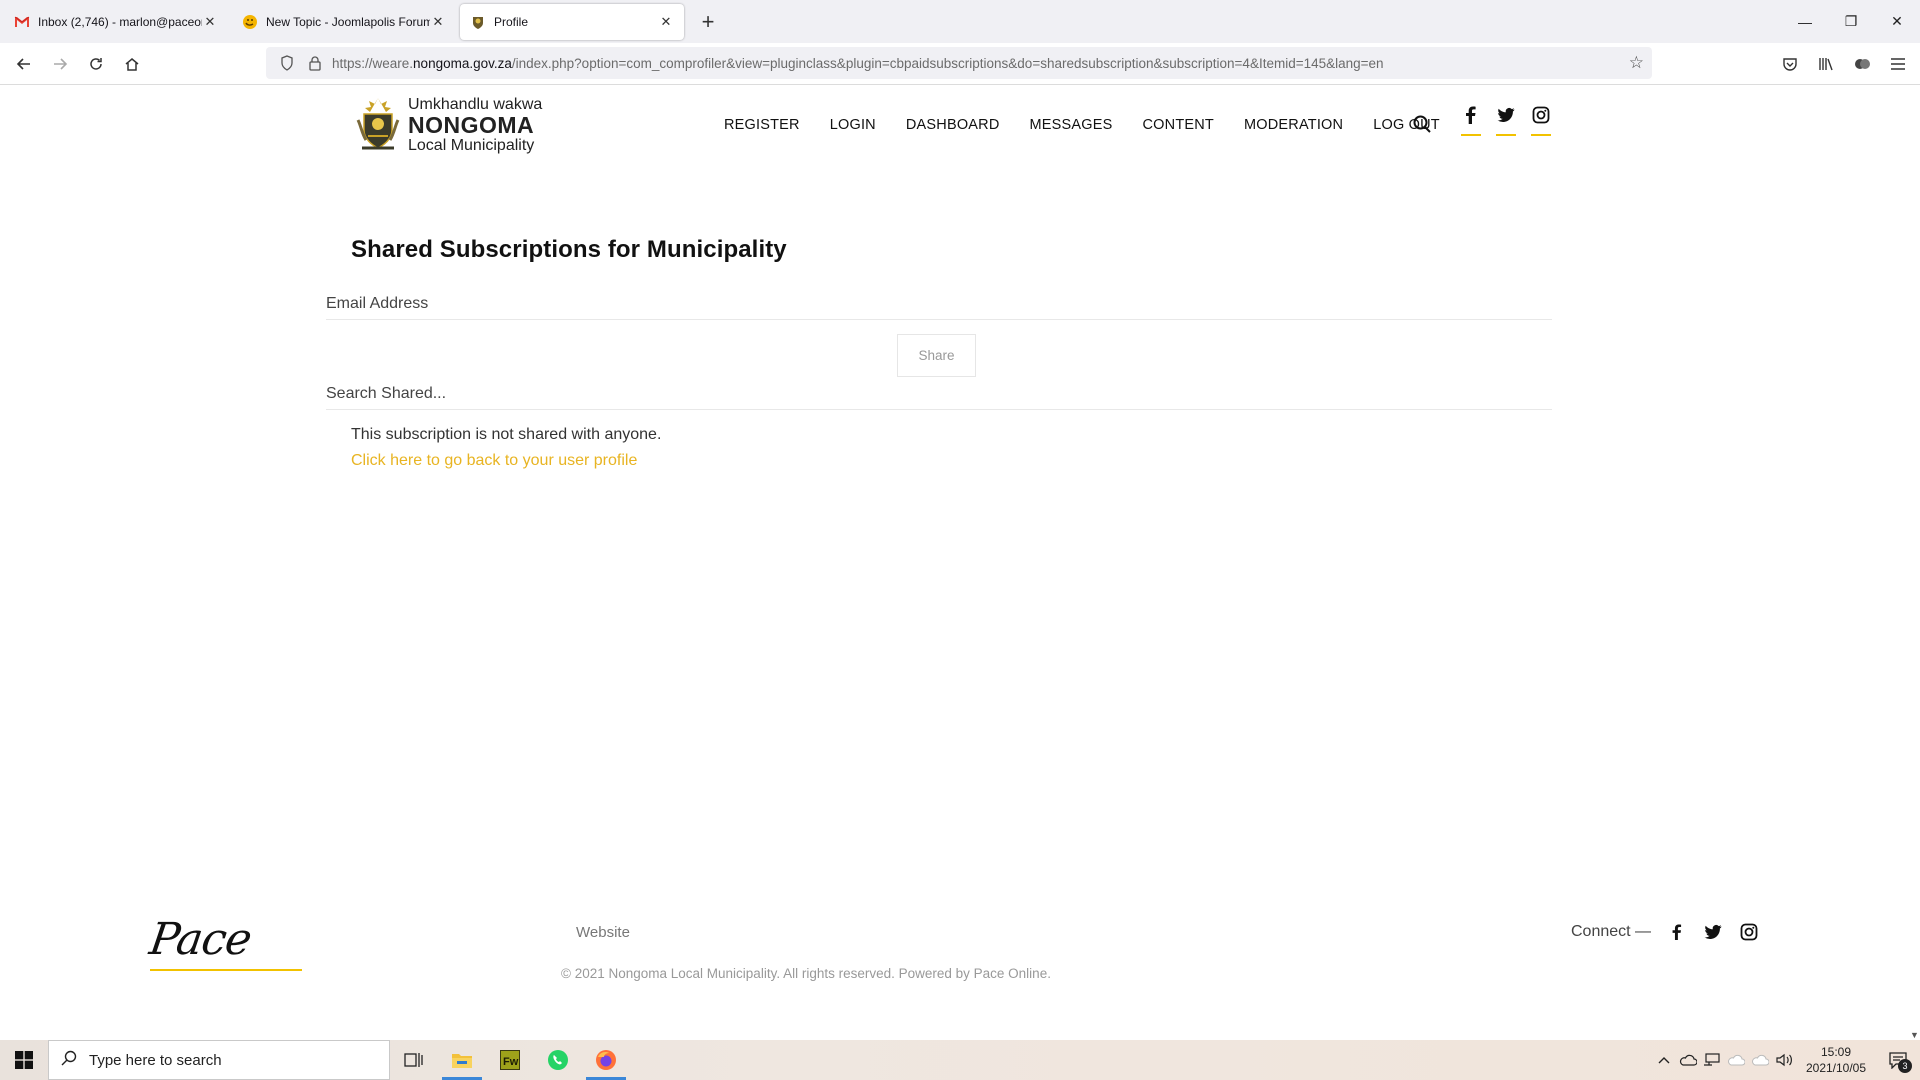 The width and height of the screenshot is (1920, 1080). I want to click on tab-joomlapolis: New Topic - Joomlapolis Forum ✕, so click(344, 22).